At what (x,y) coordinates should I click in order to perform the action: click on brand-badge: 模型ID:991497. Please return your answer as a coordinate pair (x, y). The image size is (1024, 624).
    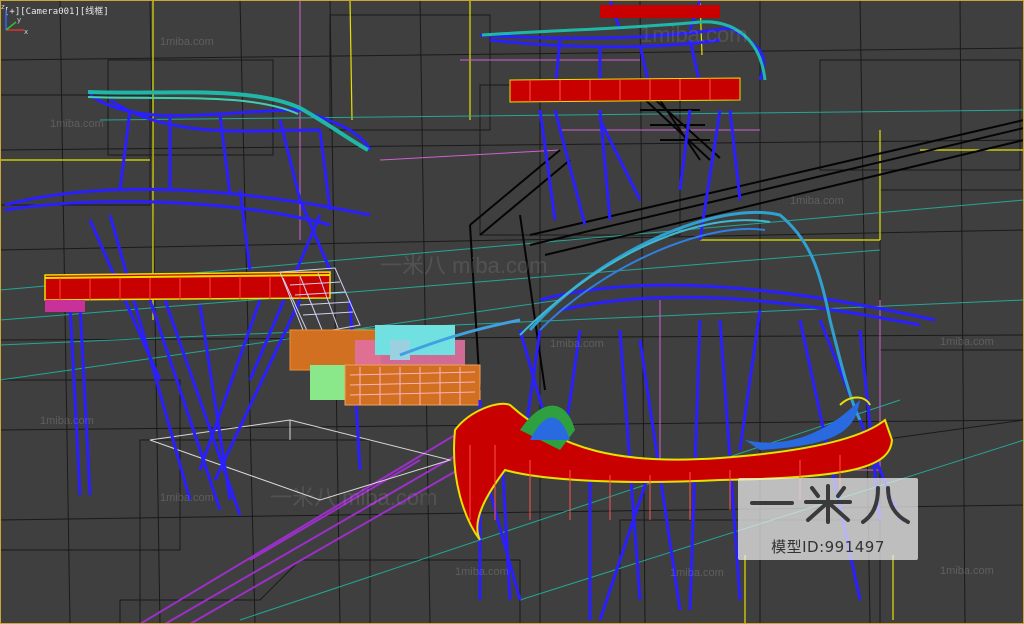
    Looking at the image, I should click on (828, 519).